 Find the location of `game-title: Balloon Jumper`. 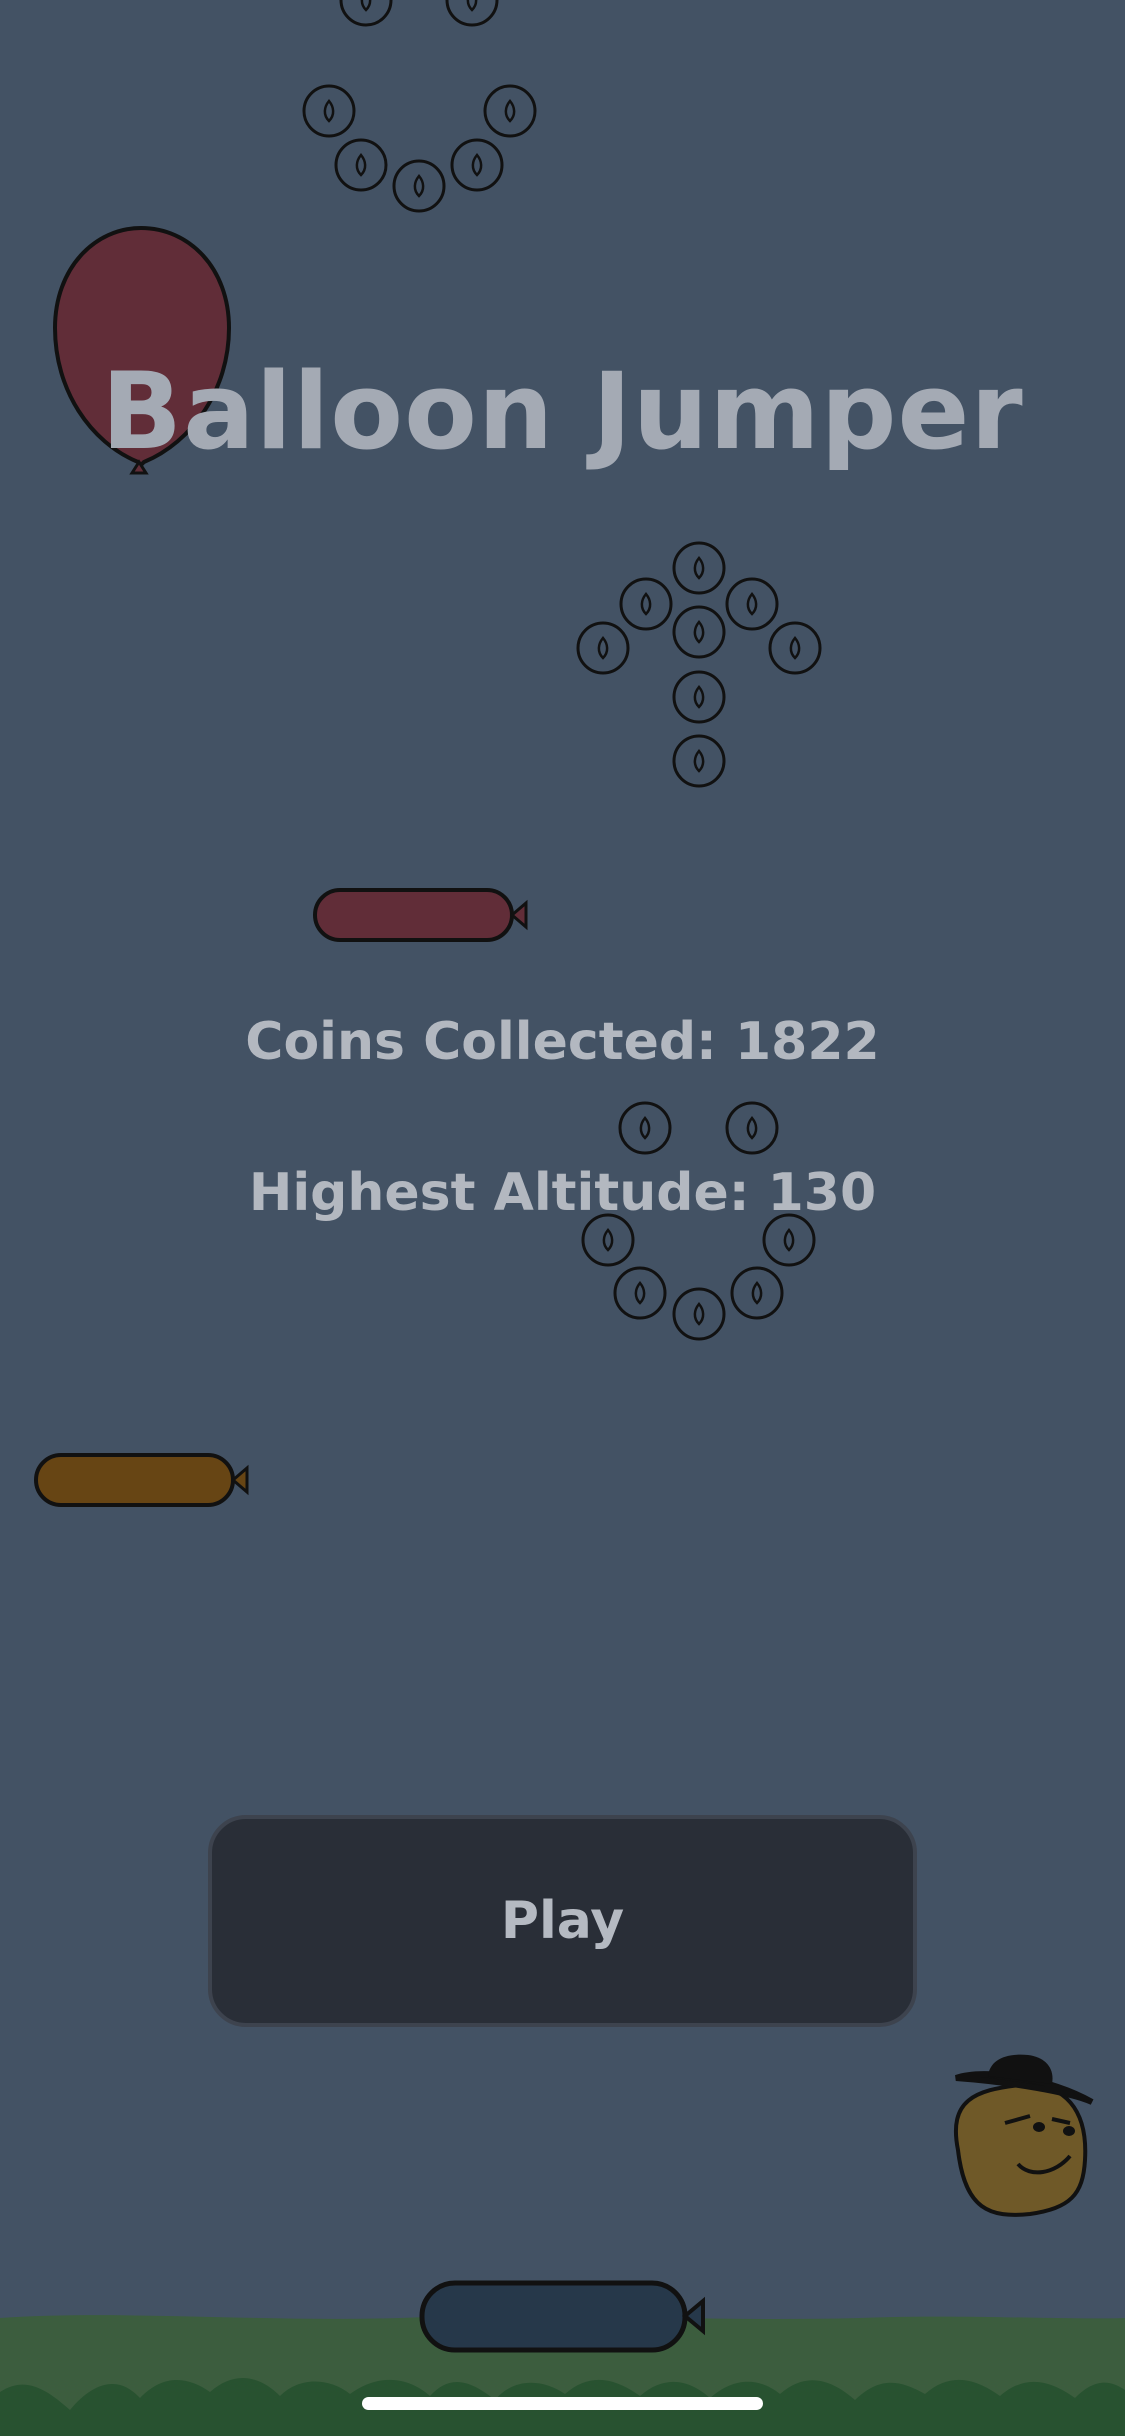

game-title: Balloon Jumper is located at coordinates (562, 411).